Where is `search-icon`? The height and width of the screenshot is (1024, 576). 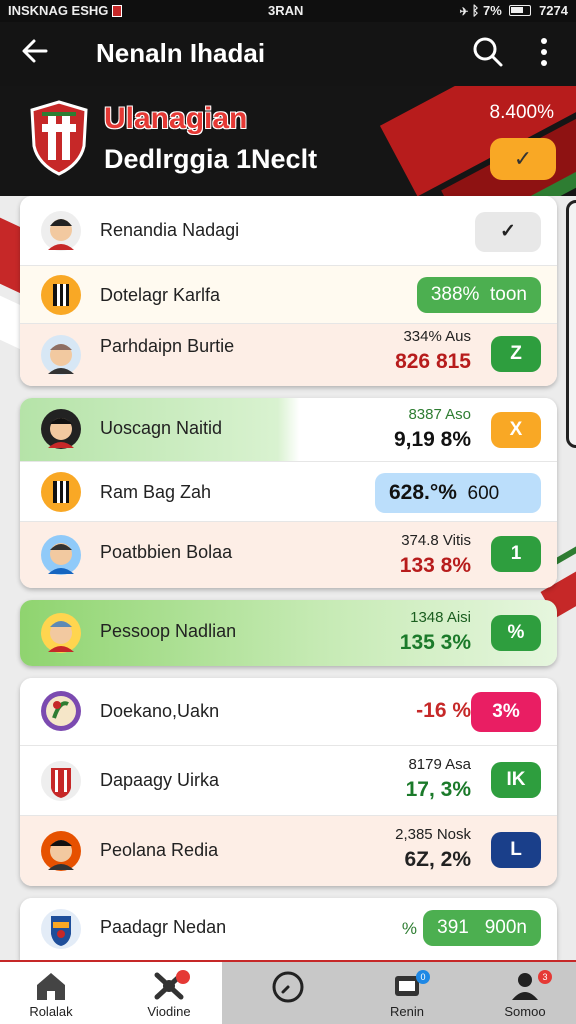
search-icon is located at coordinates (488, 52).